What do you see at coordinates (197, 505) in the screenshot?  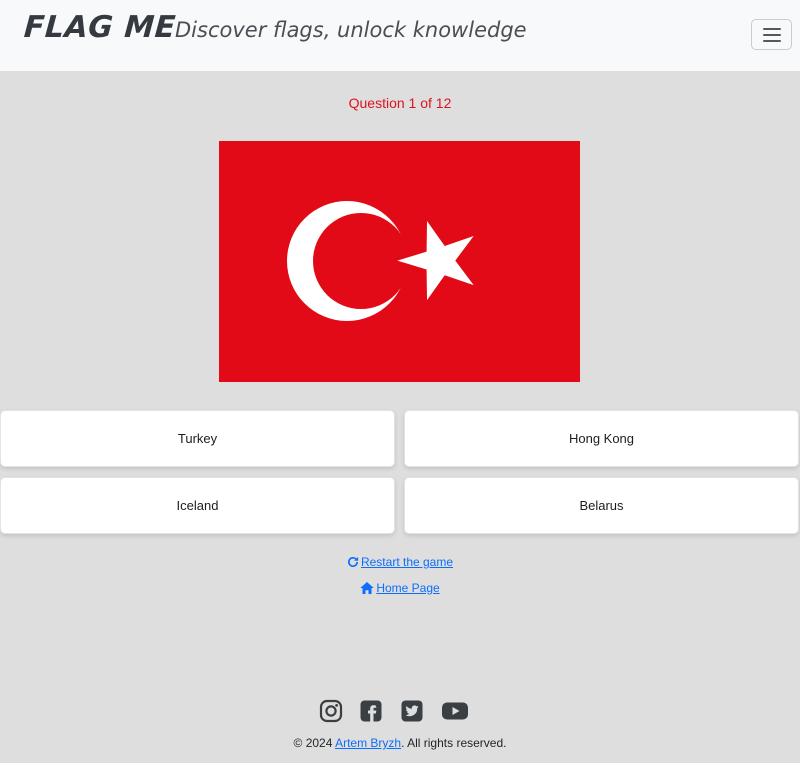 I see `answer-button: Iceland` at bounding box center [197, 505].